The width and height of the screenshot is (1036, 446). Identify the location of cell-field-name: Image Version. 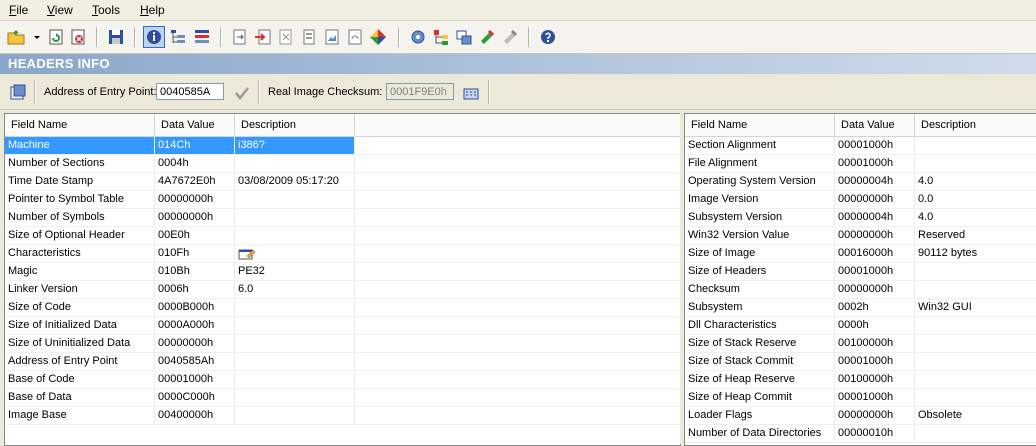
(760, 199).